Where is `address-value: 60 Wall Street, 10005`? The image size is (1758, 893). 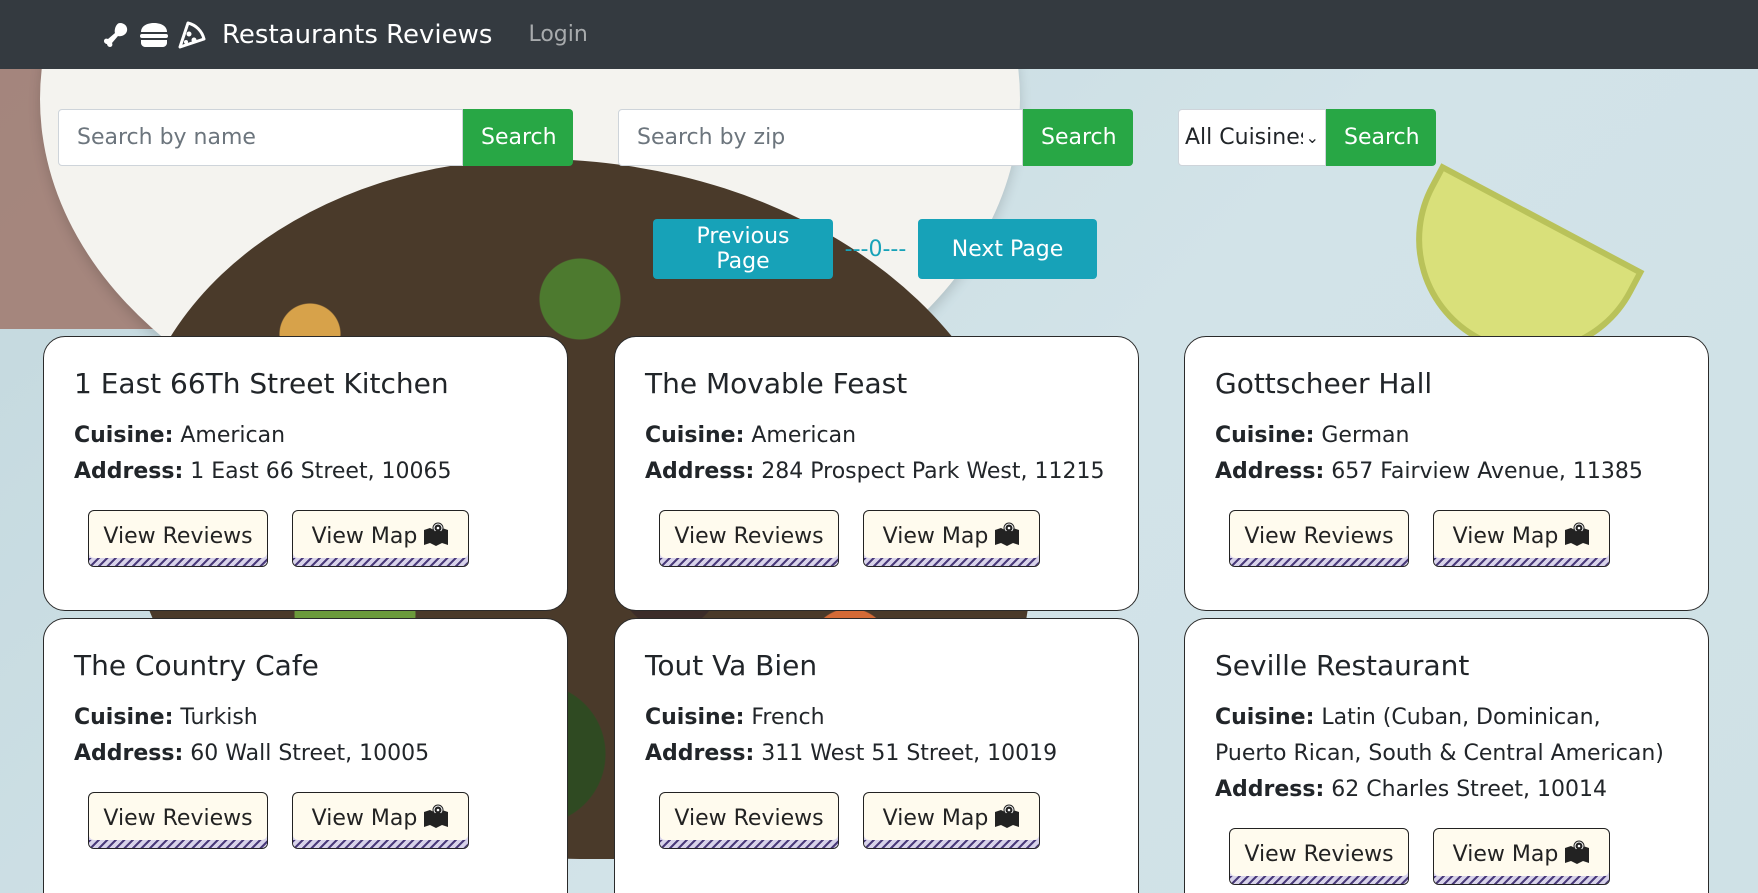
address-value: 60 Wall Street, 10005 is located at coordinates (310, 753).